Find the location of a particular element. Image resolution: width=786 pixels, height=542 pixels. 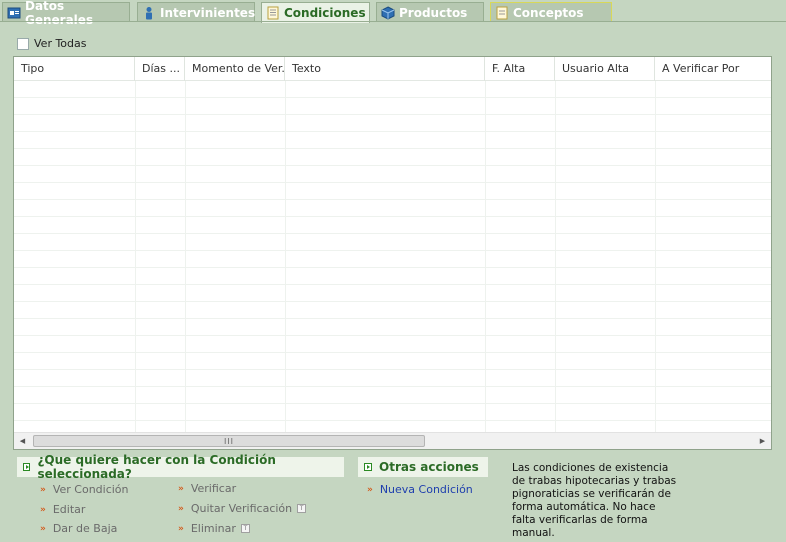

ver-todas-label: Ver Todas is located at coordinates (60, 43).